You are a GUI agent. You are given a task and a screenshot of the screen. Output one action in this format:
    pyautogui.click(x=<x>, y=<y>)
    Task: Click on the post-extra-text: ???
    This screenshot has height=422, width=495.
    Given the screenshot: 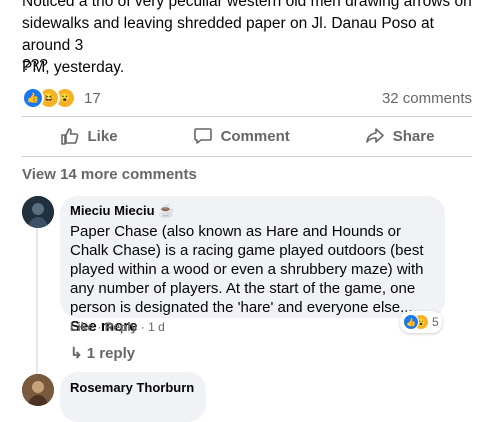 What is the action you would take?
    pyautogui.click(x=35, y=65)
    